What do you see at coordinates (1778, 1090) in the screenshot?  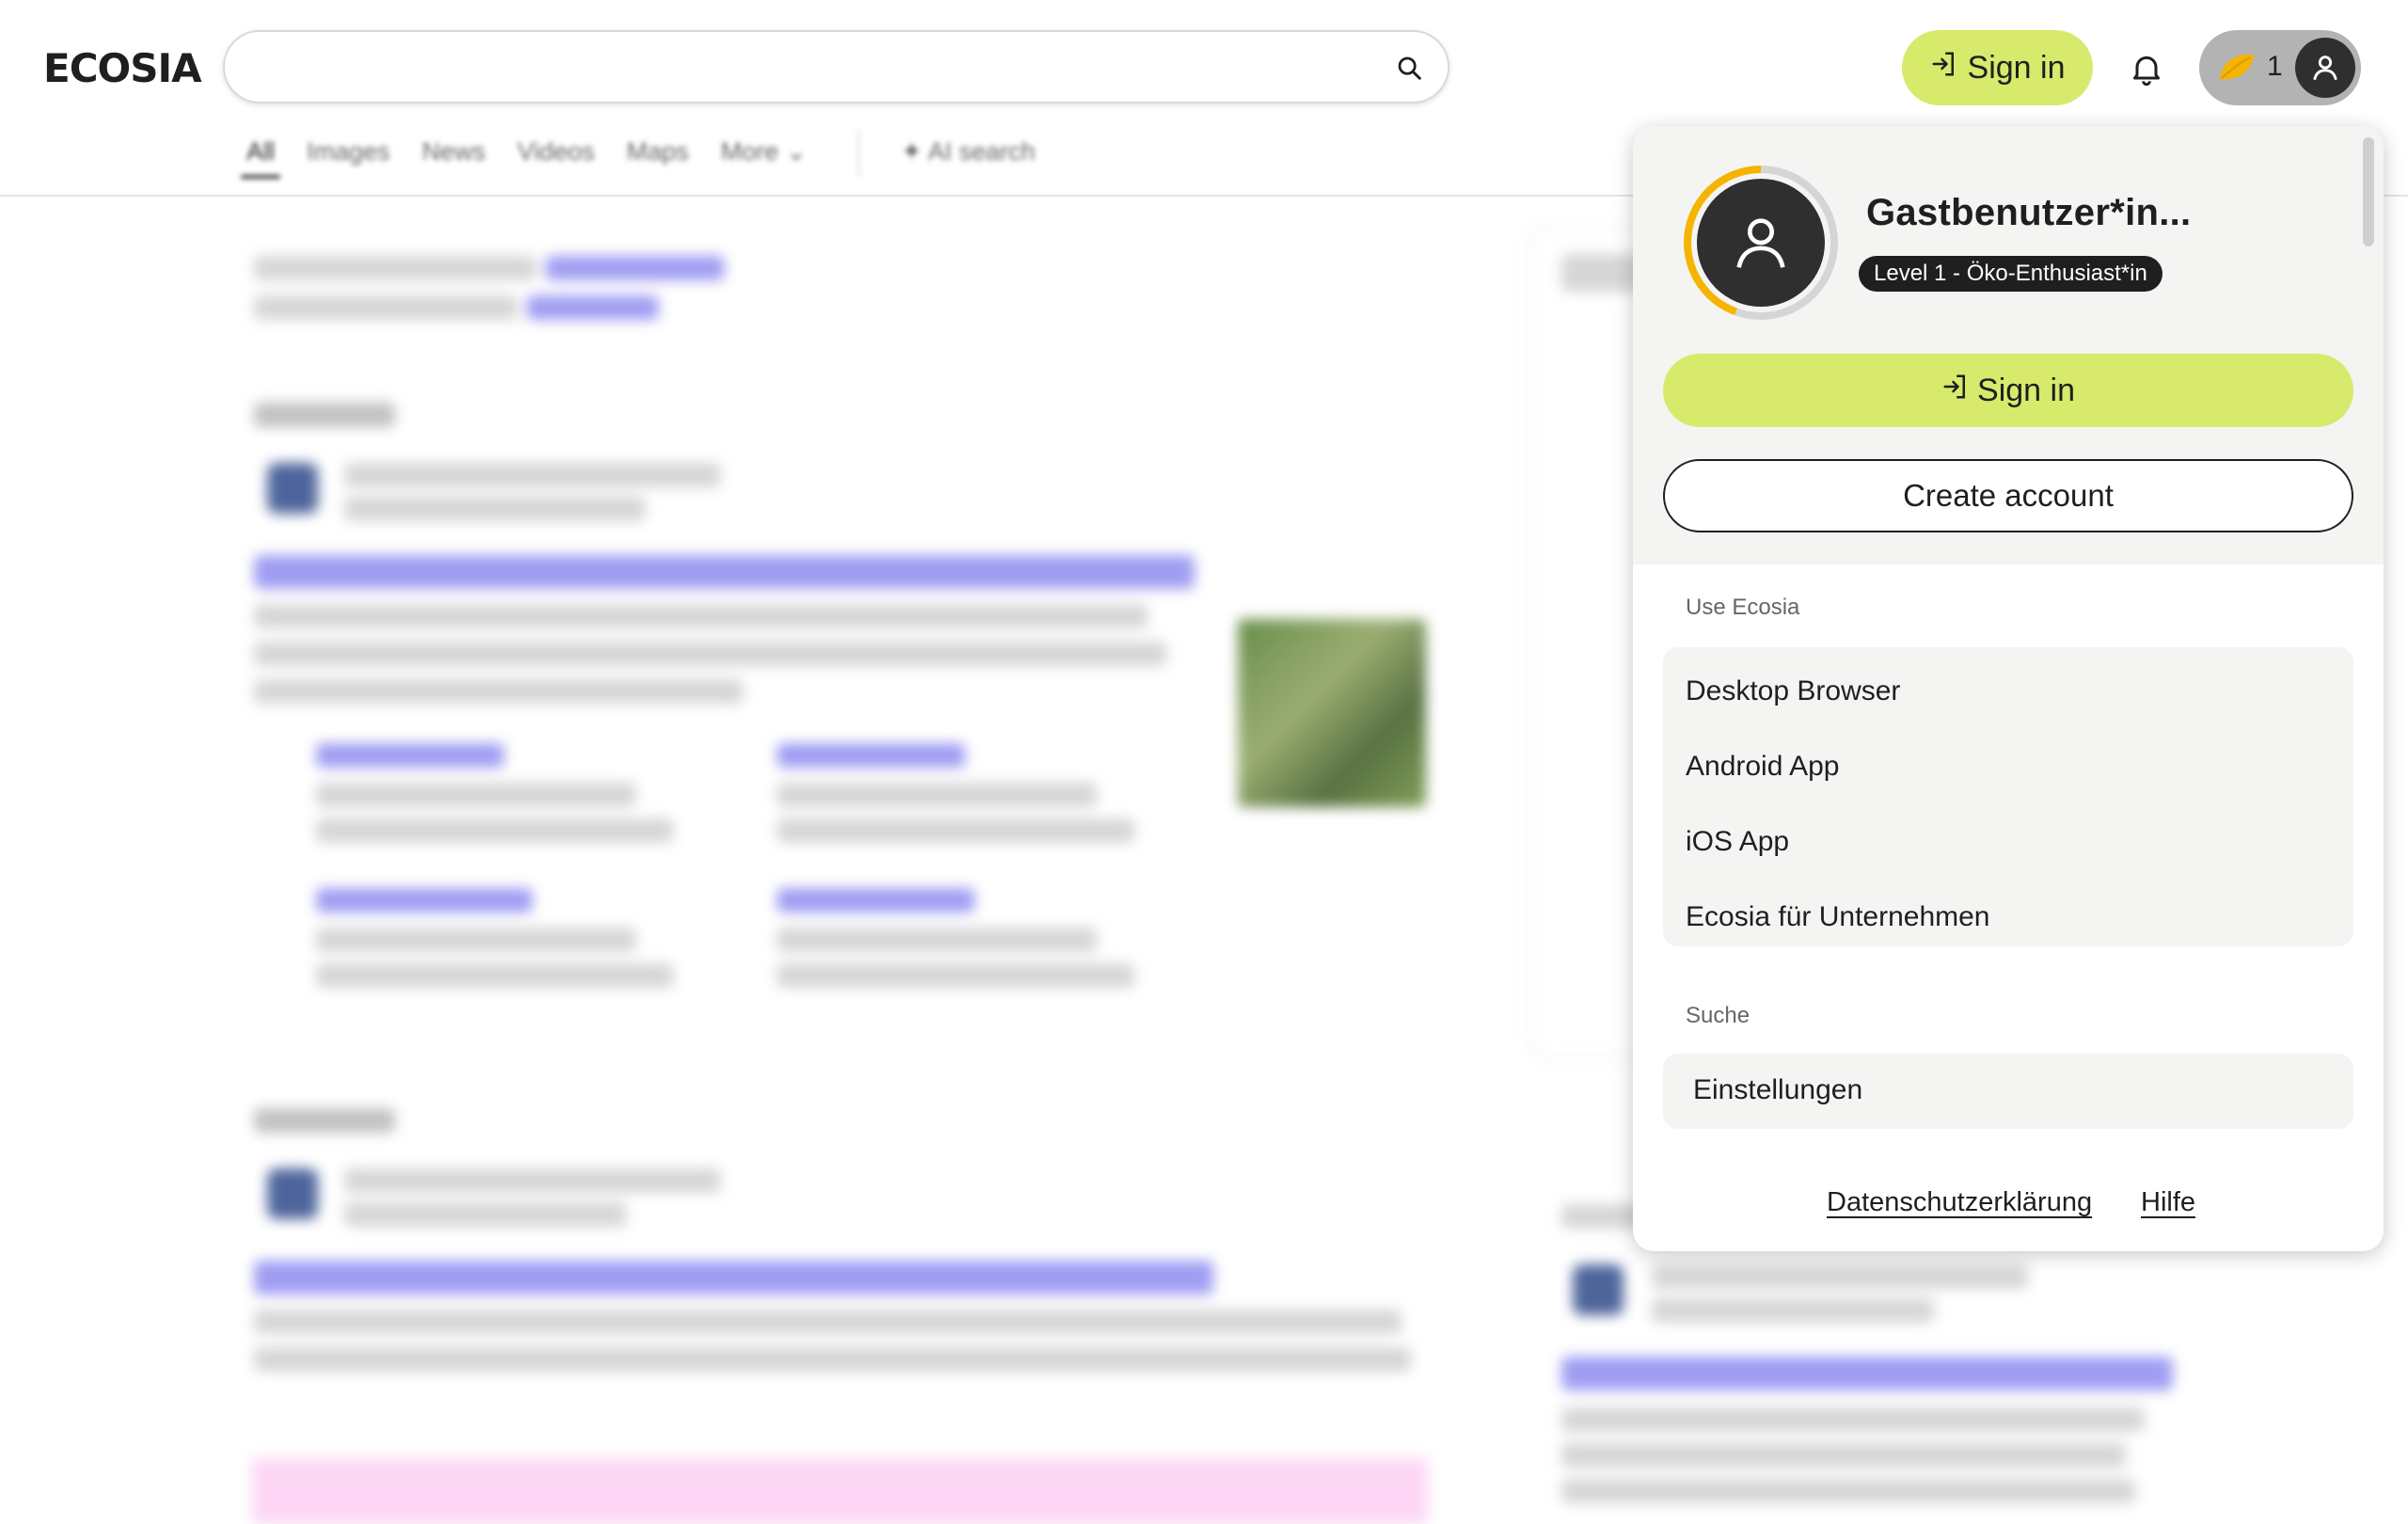 I see `menu-item-einstellungen: Einstellungen` at bounding box center [1778, 1090].